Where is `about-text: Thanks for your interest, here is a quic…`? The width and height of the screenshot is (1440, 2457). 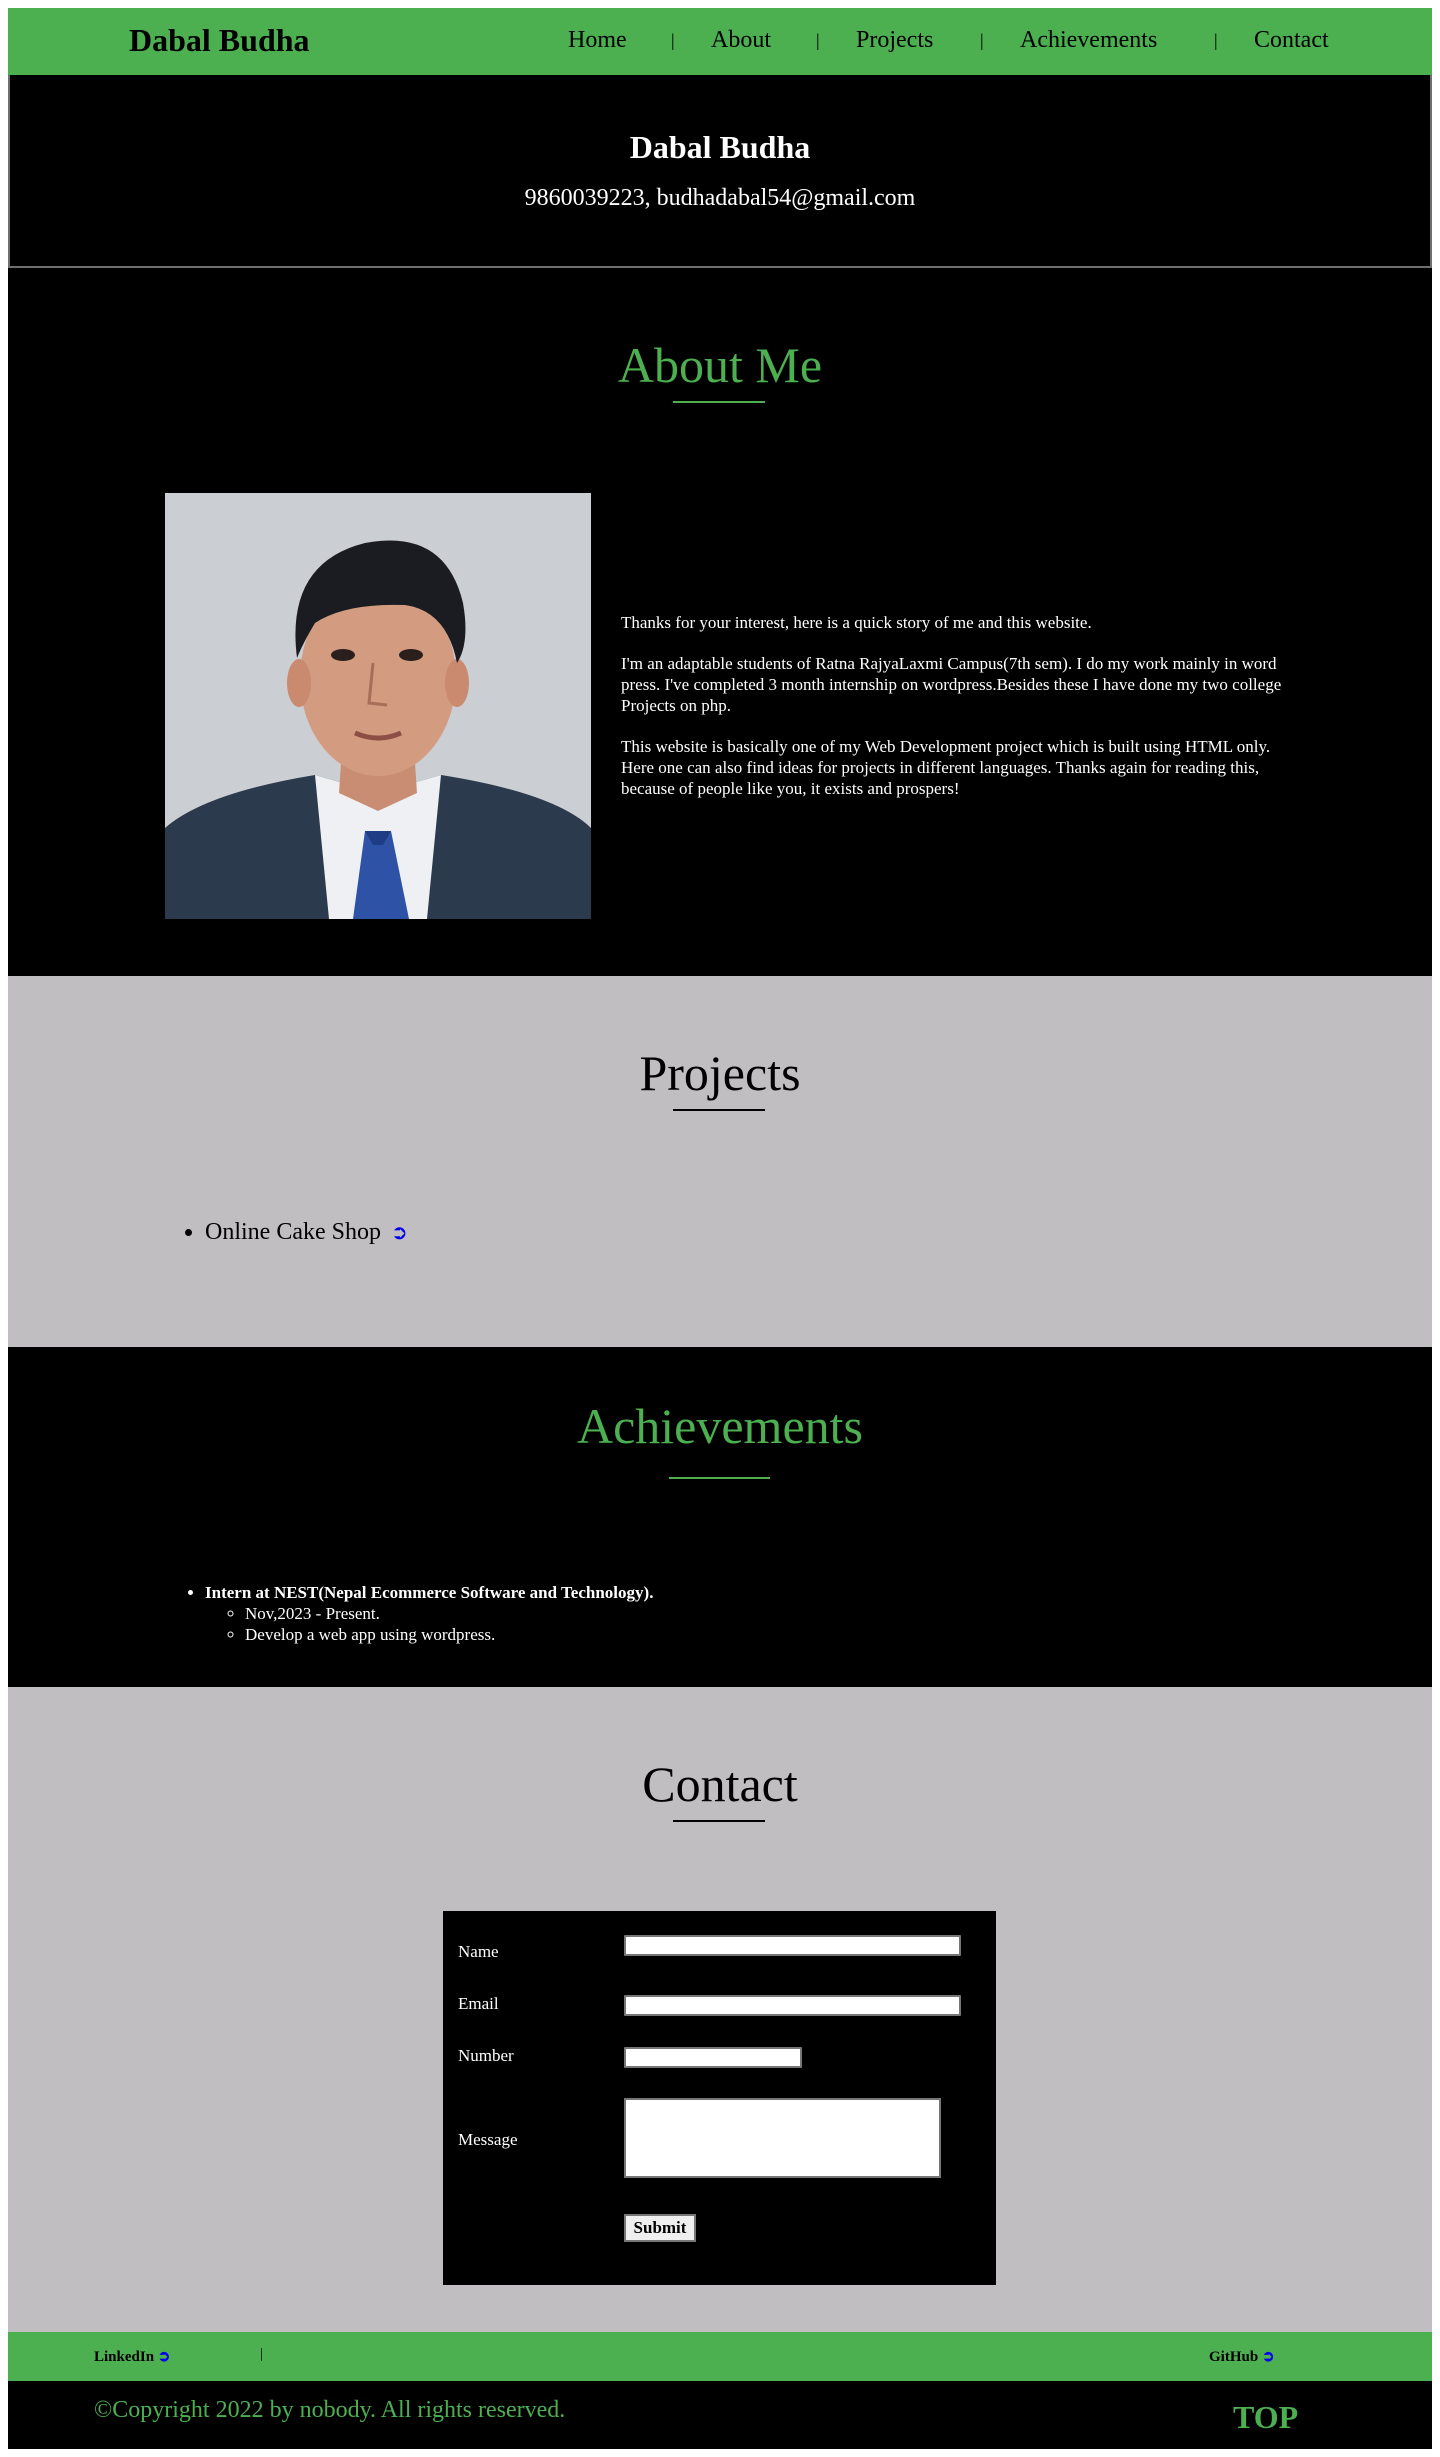
about-text: Thanks for your interest, here is a quic… is located at coordinates (961, 715).